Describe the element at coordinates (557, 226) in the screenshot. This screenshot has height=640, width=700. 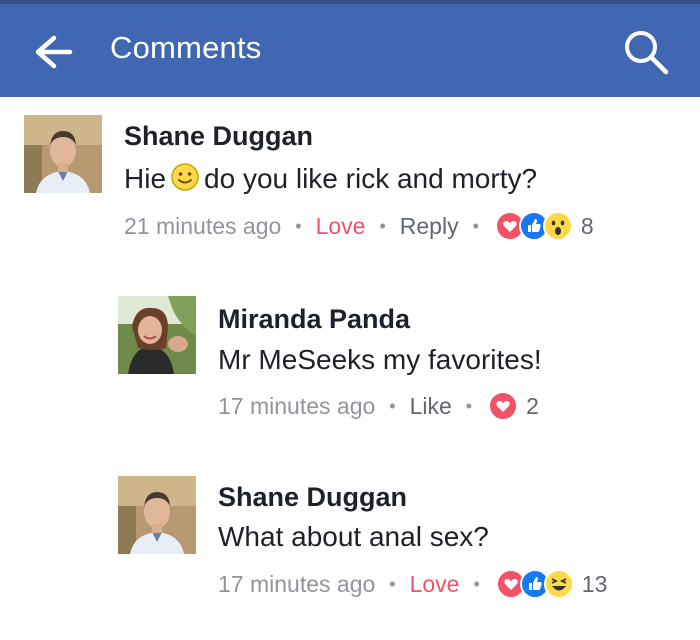
I see `wow-reaction-icon` at that location.